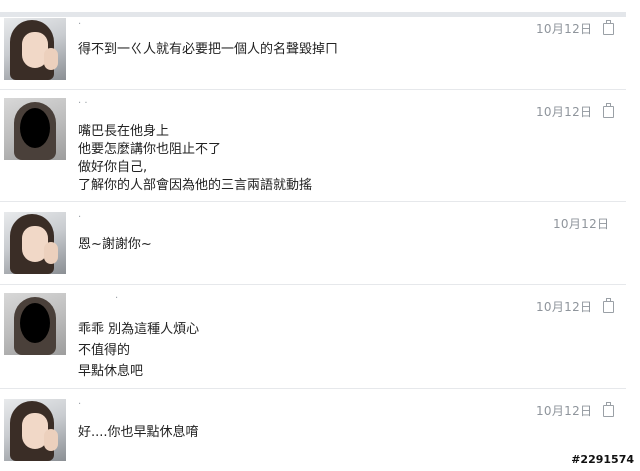  I want to click on message-line: 得不到一ㄍ人就有必要把一個人的名聲毀掉ㄇ, so click(208, 49).